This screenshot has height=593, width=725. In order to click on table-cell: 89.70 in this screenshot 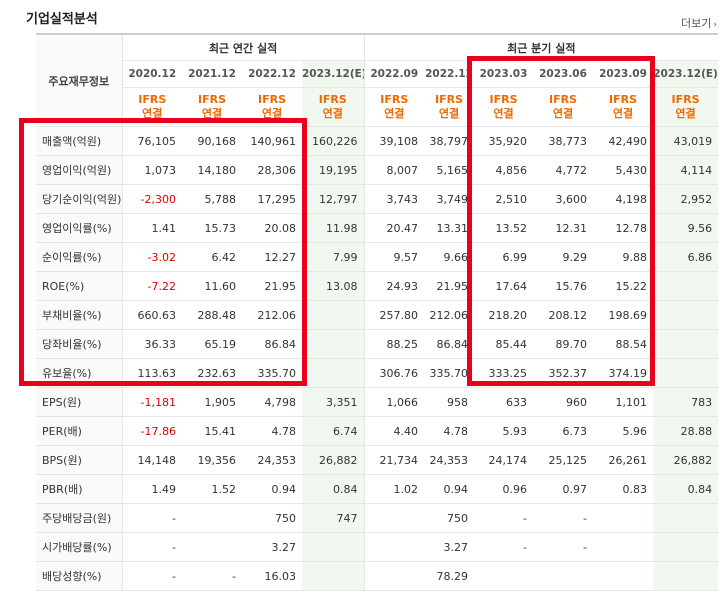, I will do `click(563, 344)`.